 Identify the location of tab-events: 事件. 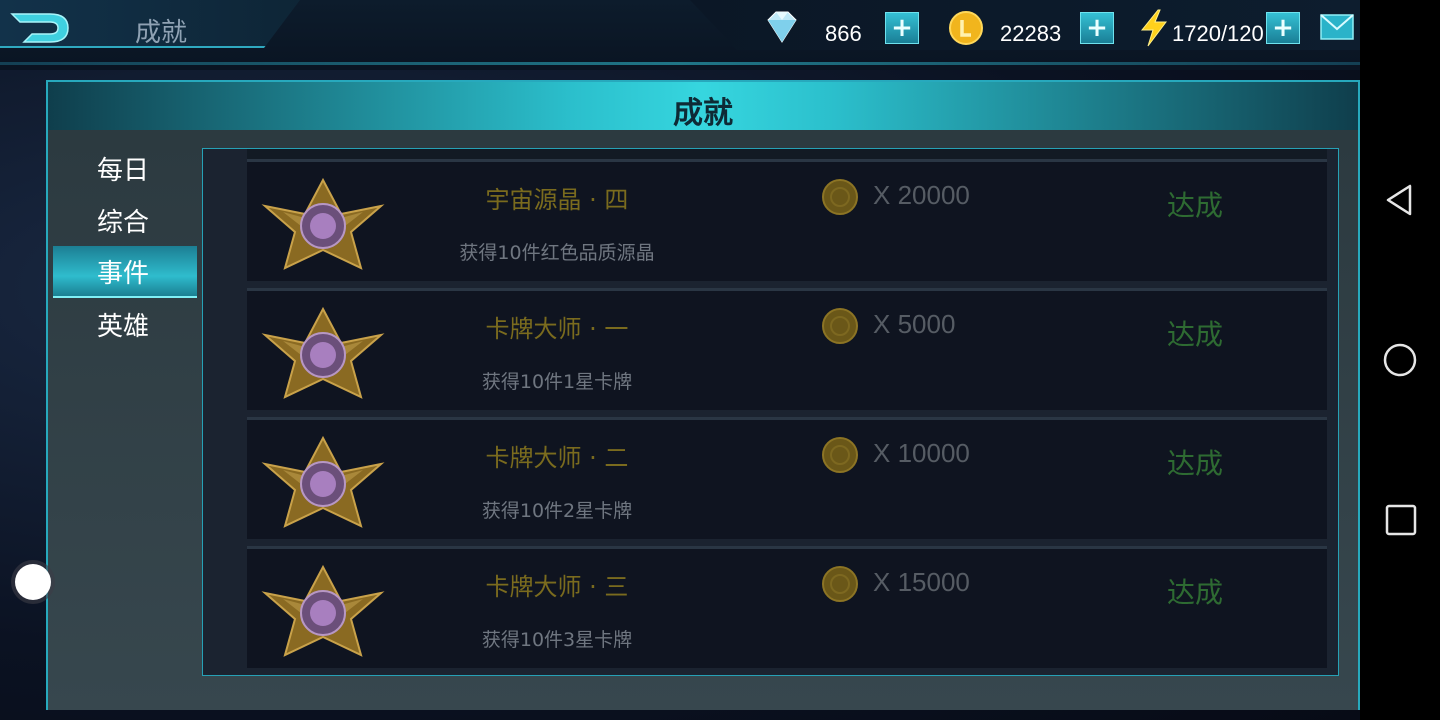
(125, 272).